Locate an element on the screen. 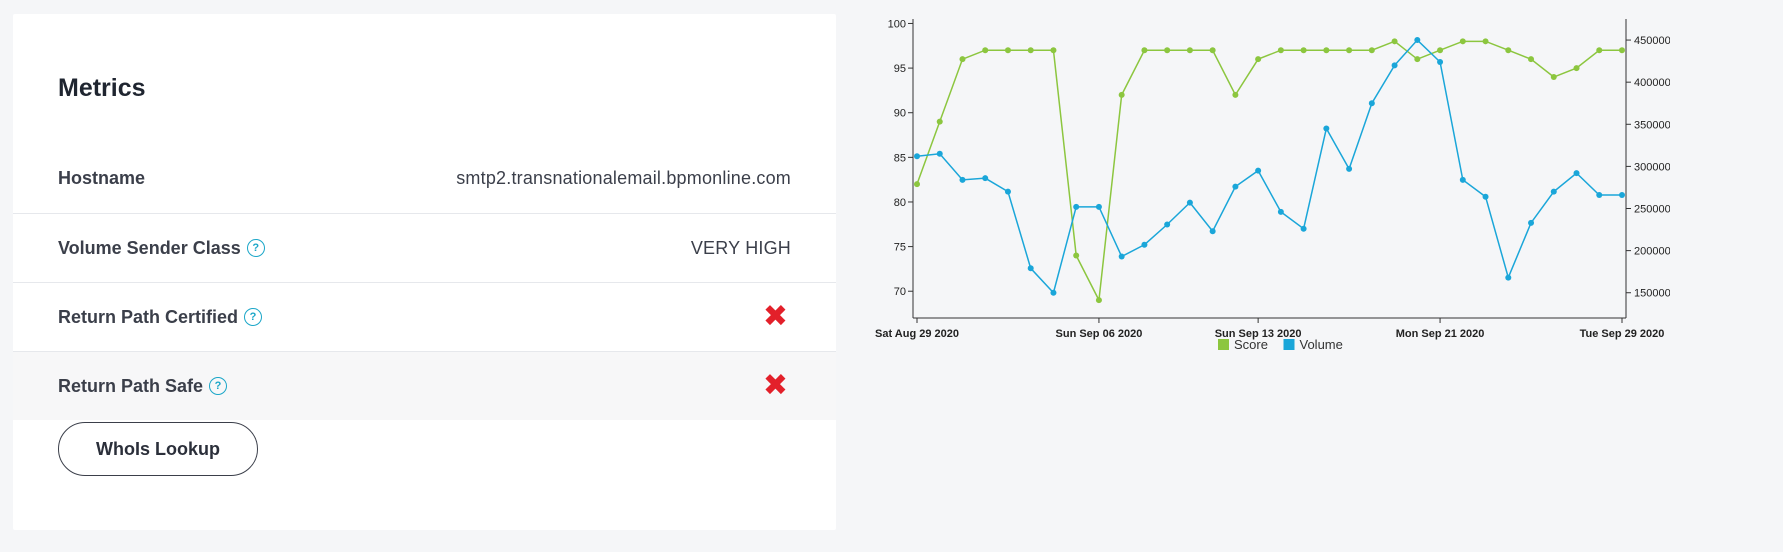 The image size is (1783, 552). right-axis-tick-label: 150000 is located at coordinates (1652, 294).